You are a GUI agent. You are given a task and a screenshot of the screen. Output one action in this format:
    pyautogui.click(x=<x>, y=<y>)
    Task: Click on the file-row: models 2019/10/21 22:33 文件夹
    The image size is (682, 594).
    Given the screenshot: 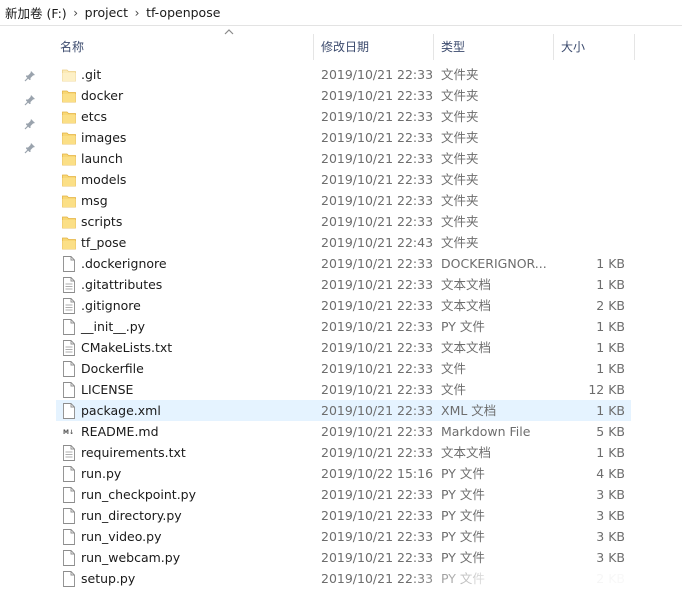 What is the action you would take?
    pyautogui.click(x=343, y=179)
    